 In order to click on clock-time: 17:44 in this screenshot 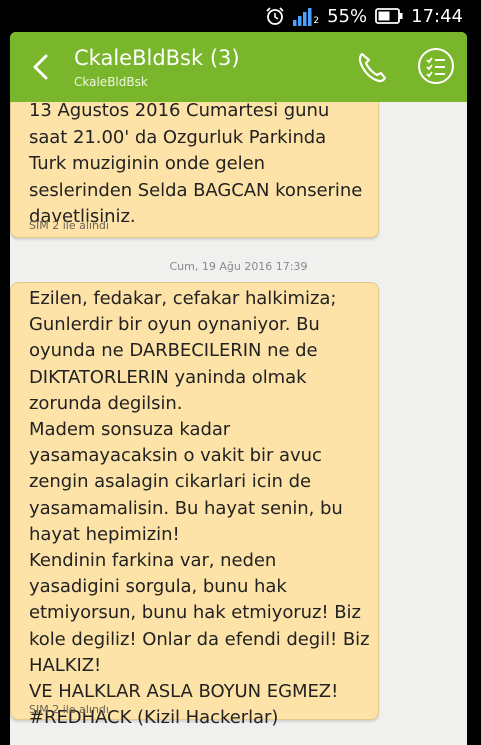, I will do `click(437, 16)`.